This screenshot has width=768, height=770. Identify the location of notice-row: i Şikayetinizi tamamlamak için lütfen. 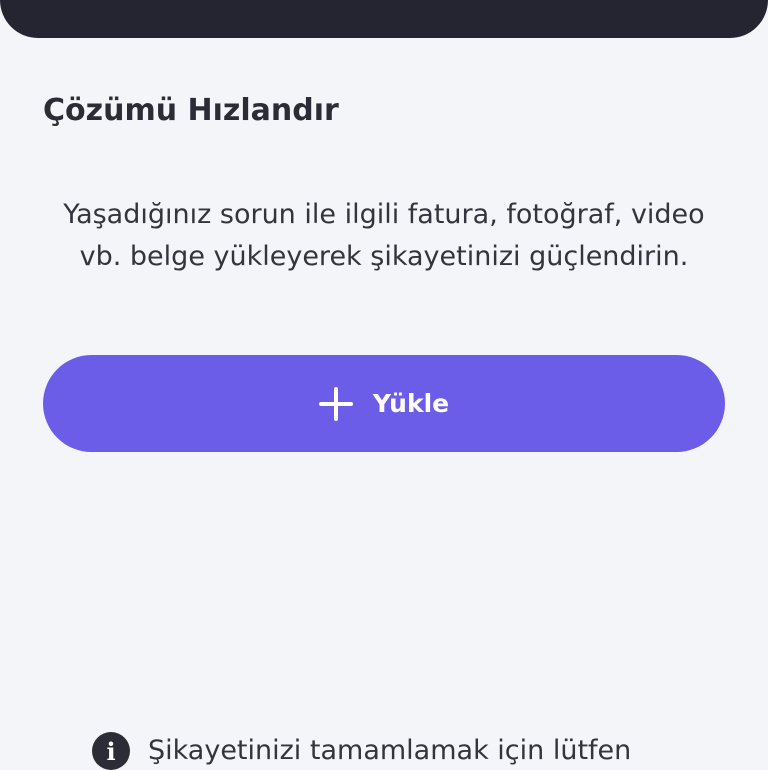
(361, 751).